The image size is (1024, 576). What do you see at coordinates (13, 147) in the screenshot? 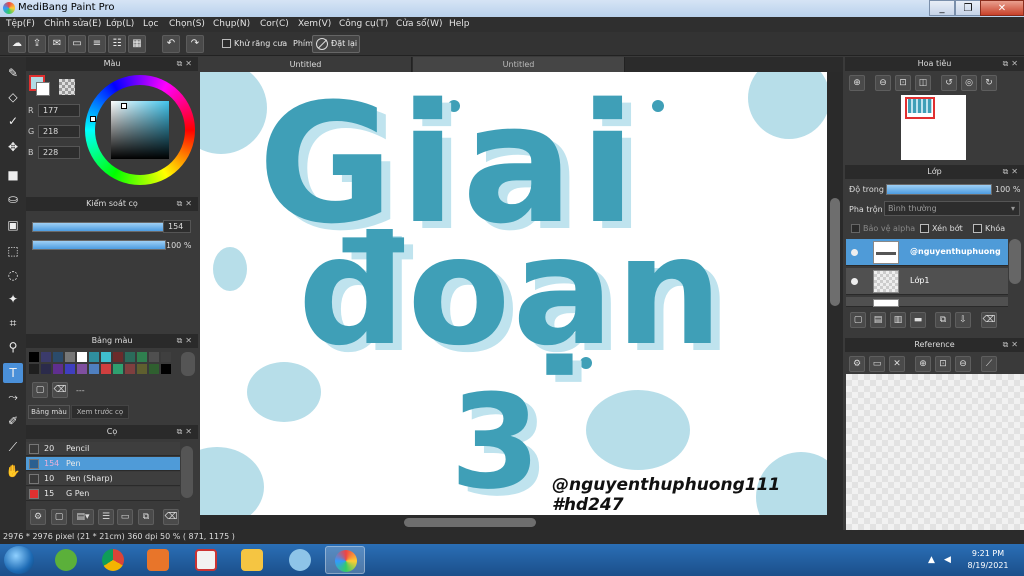
I see `move-tool-icon: ✥` at bounding box center [13, 147].